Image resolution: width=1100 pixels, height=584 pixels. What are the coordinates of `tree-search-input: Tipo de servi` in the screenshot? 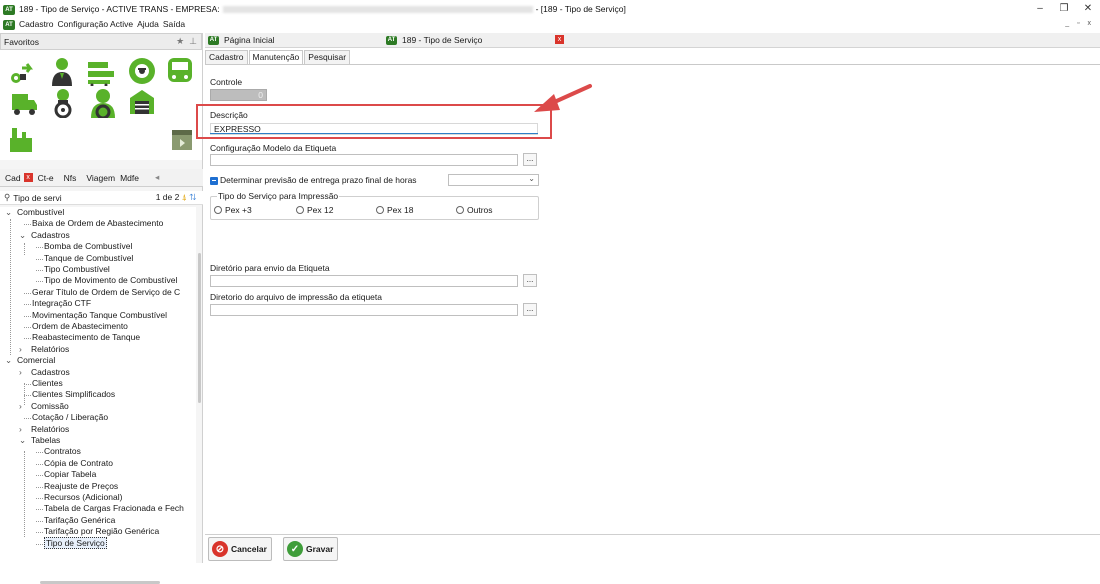 It's located at (37, 198).